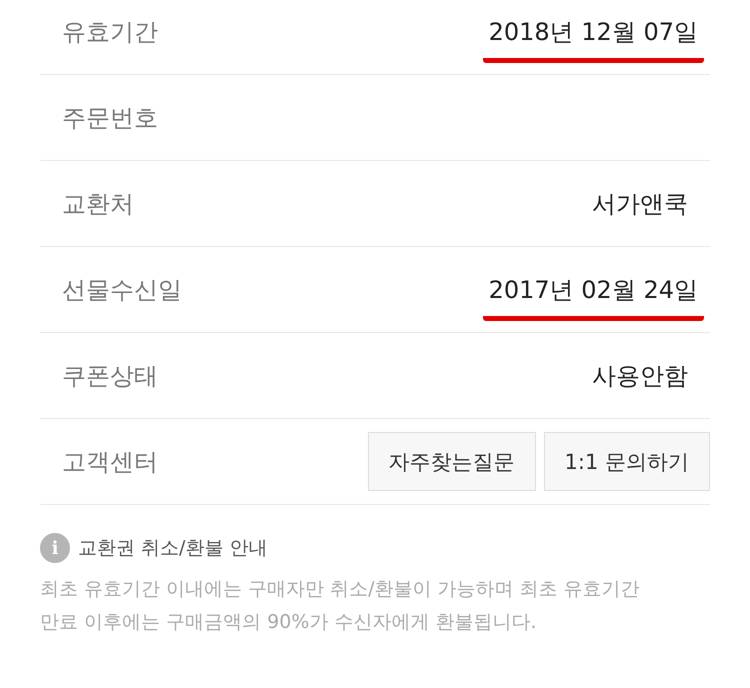  I want to click on row-label: 유효기간, so click(110, 32).